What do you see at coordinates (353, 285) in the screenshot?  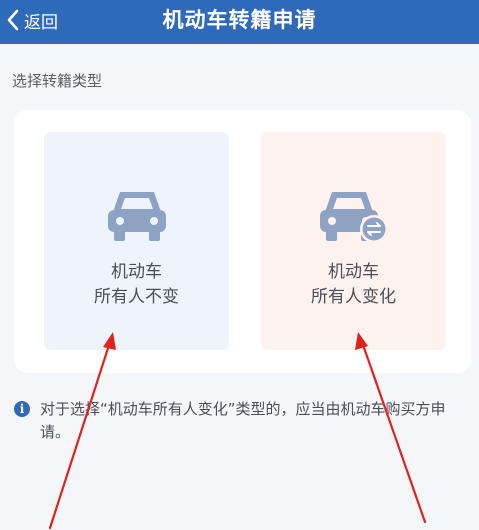 I see `option-label: 机动车 所有人变化` at bounding box center [353, 285].